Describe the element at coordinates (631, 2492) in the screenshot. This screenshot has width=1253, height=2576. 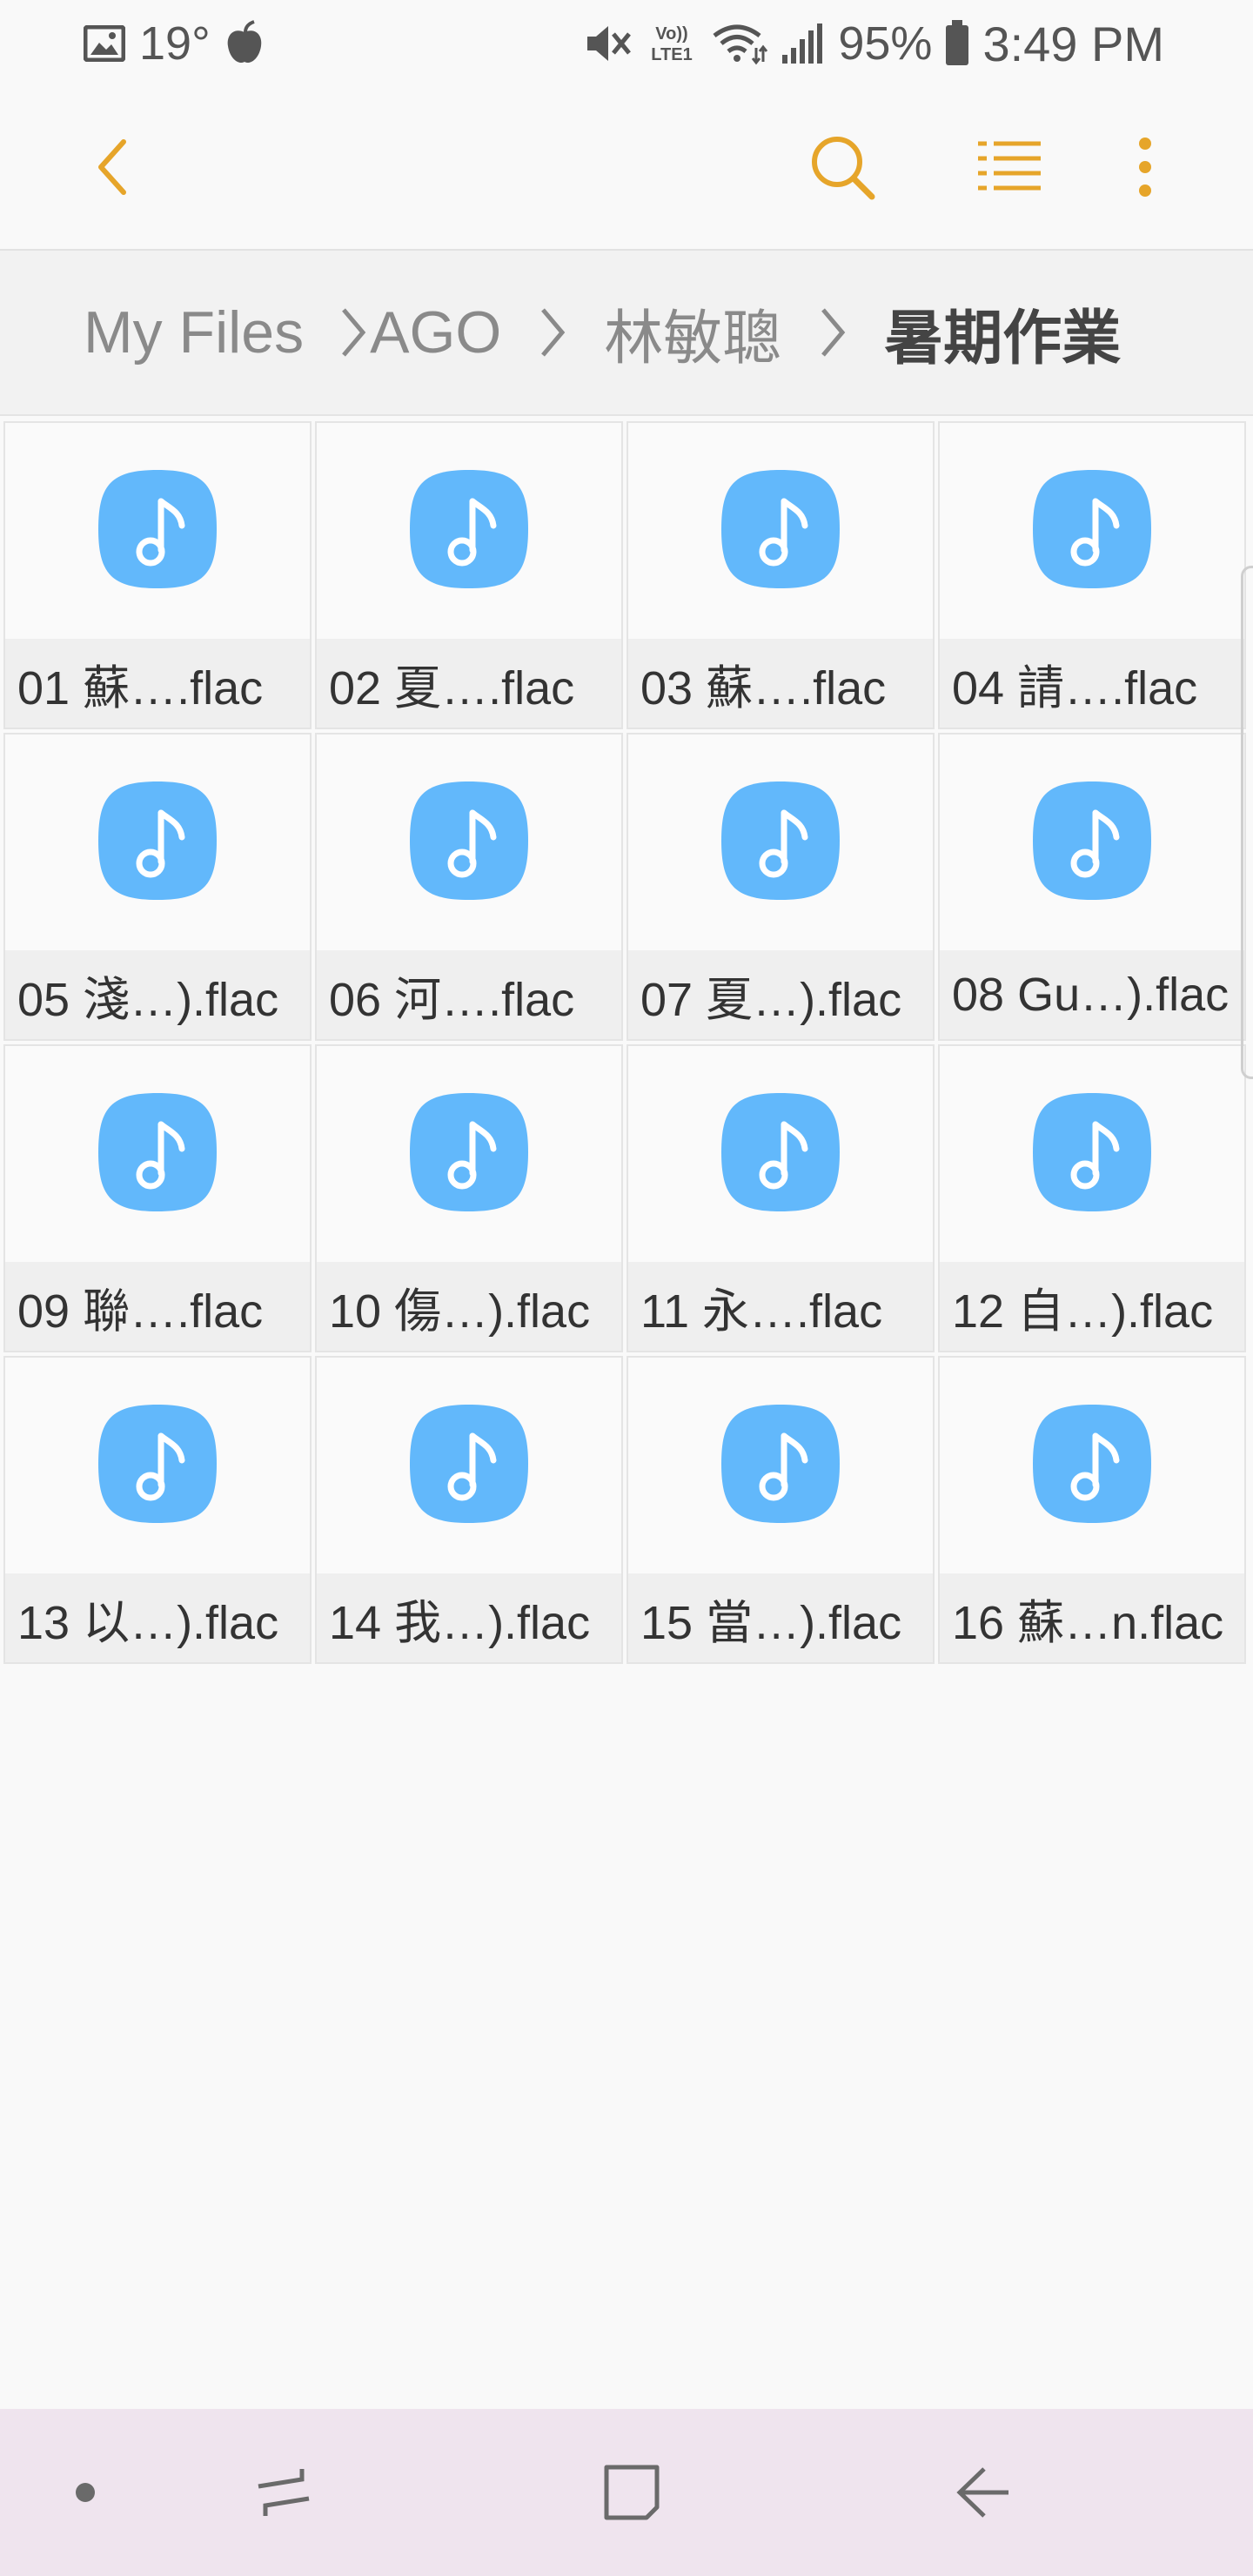
I see `home-icon` at that location.